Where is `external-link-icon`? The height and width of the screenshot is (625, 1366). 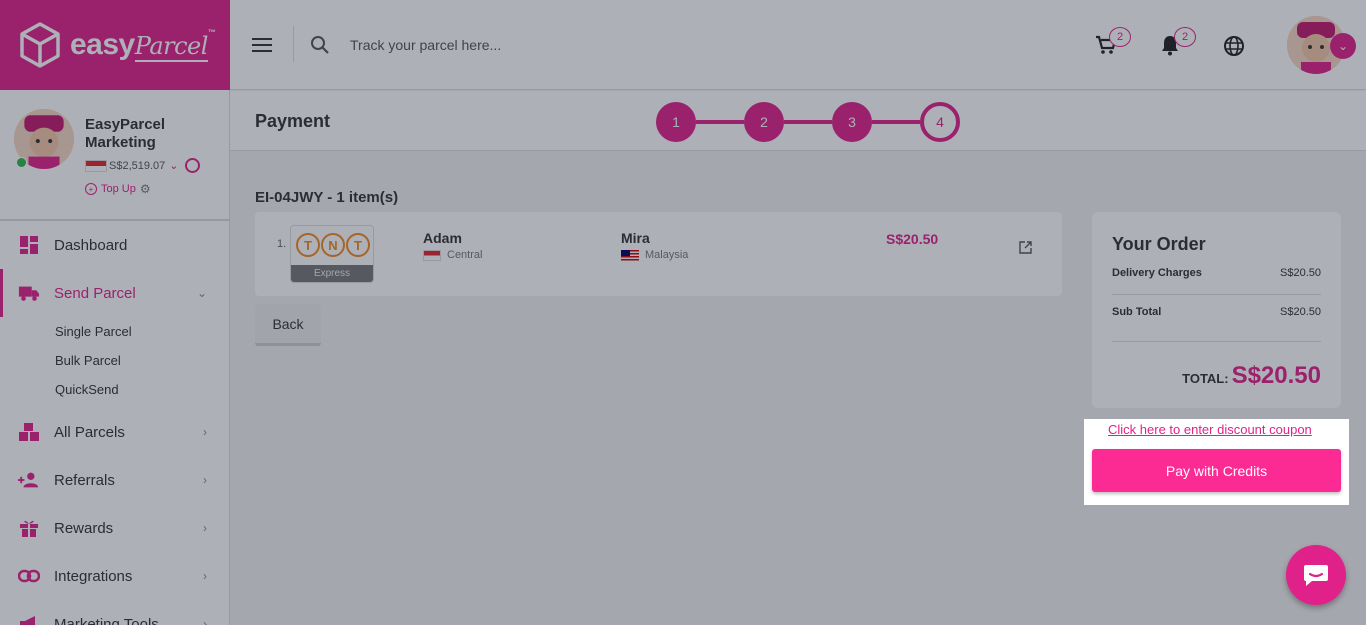
external-link-icon is located at coordinates (1025, 247).